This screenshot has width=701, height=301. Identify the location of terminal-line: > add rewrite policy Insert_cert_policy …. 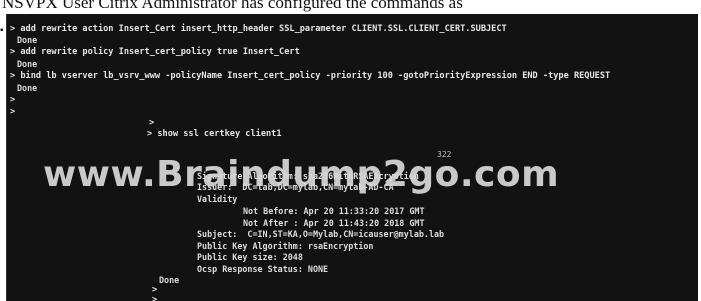
(155, 52).